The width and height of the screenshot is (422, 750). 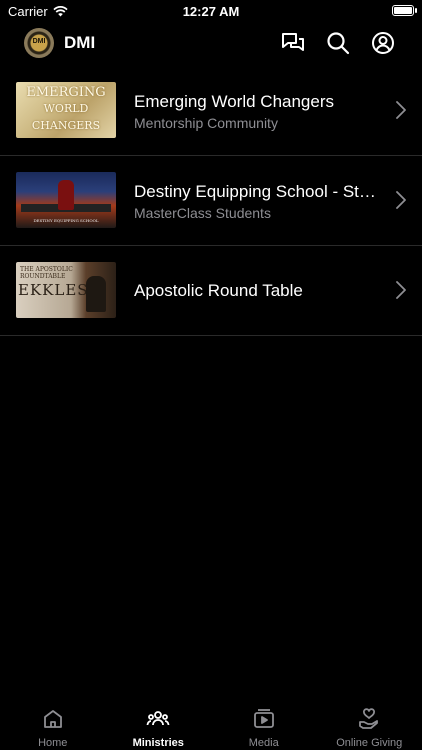 What do you see at coordinates (403, 10) in the screenshot?
I see `battery-icon` at bounding box center [403, 10].